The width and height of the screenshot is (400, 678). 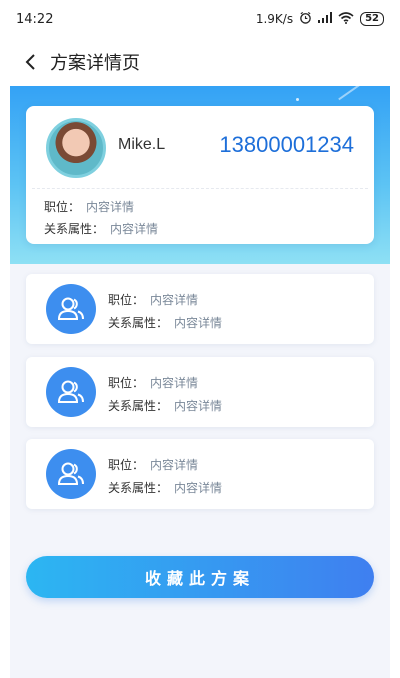 I want to click on favorite-plan-button: 收藏此方案, so click(x=200, y=577).